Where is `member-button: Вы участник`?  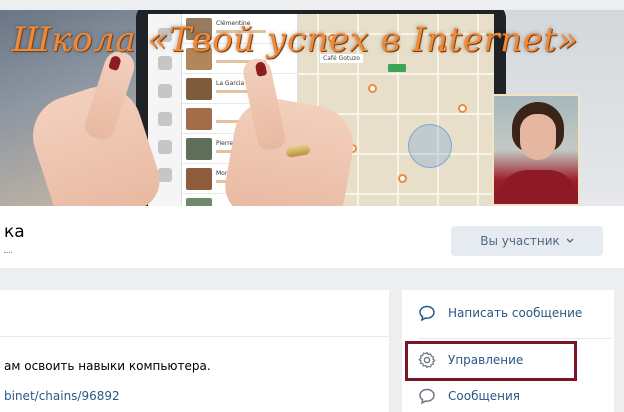 member-button: Вы участник is located at coordinates (527, 241).